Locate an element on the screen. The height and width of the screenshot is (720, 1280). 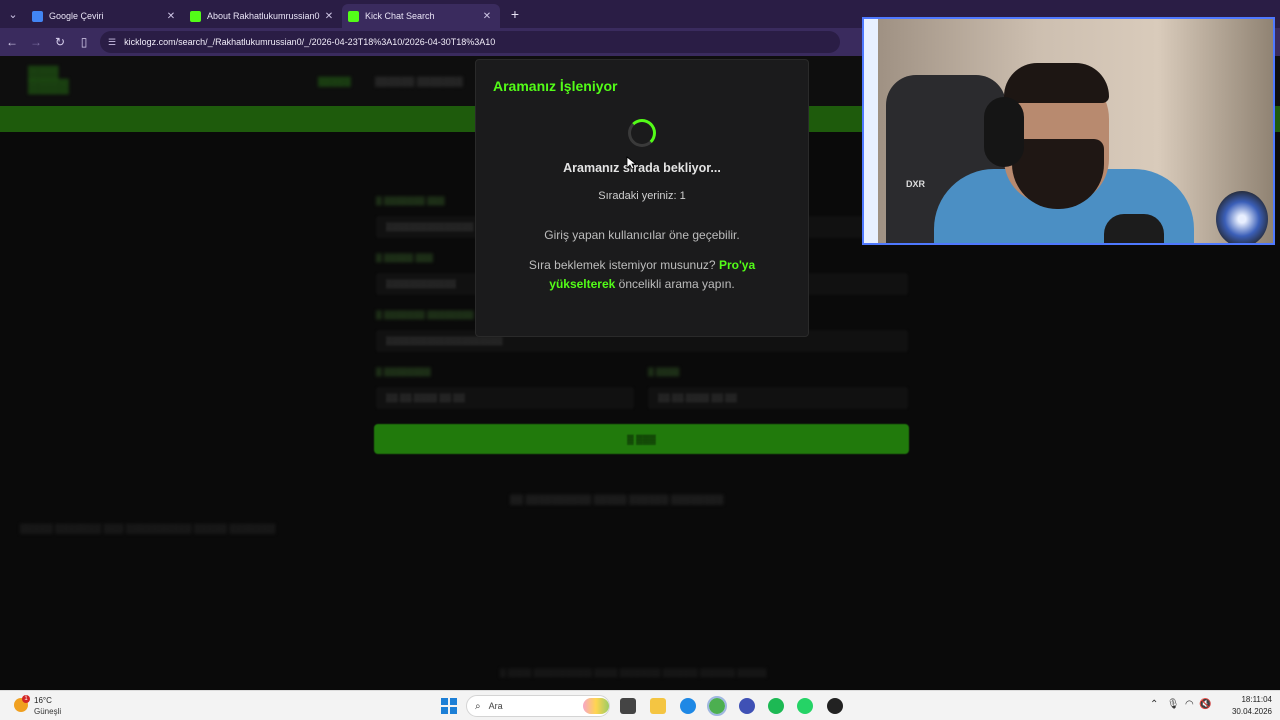
search-placeholder: Ara is located at coordinates (495, 706).